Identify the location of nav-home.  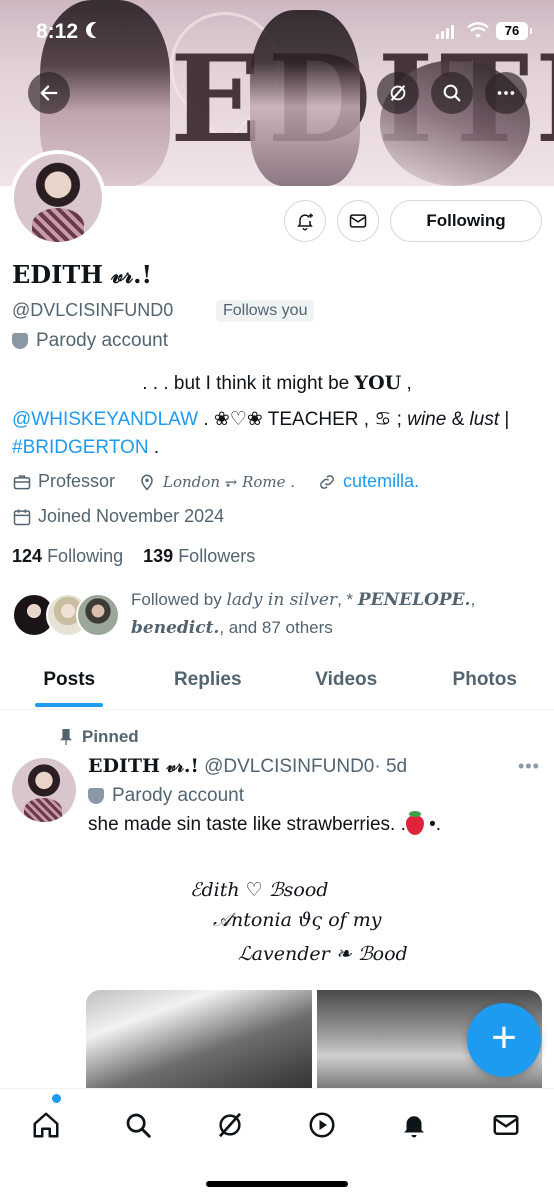
(46, 1125).